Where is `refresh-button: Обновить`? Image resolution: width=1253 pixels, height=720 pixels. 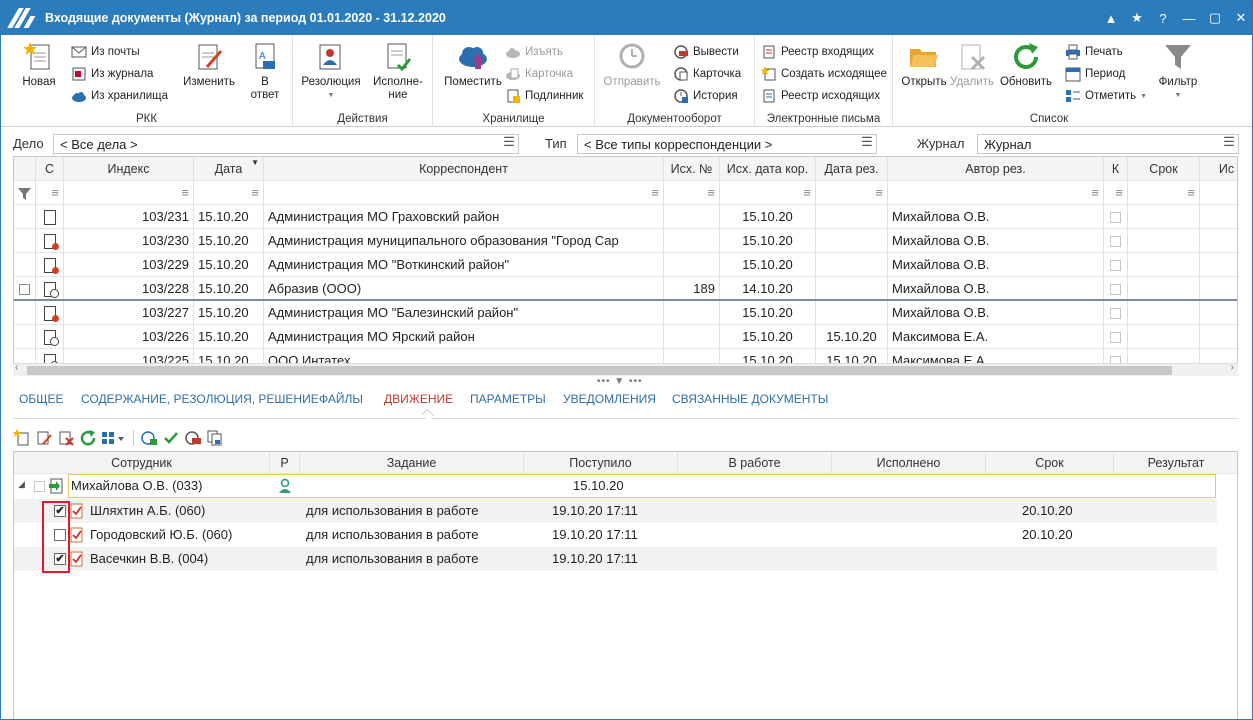 refresh-button: Обновить is located at coordinates (1026, 65).